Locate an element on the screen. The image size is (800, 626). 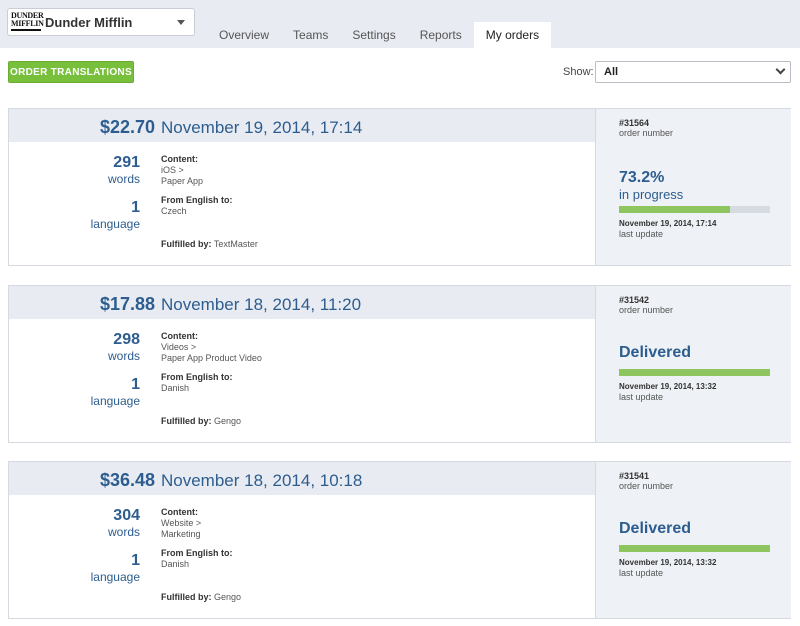
caret-down-icon is located at coordinates (181, 22).